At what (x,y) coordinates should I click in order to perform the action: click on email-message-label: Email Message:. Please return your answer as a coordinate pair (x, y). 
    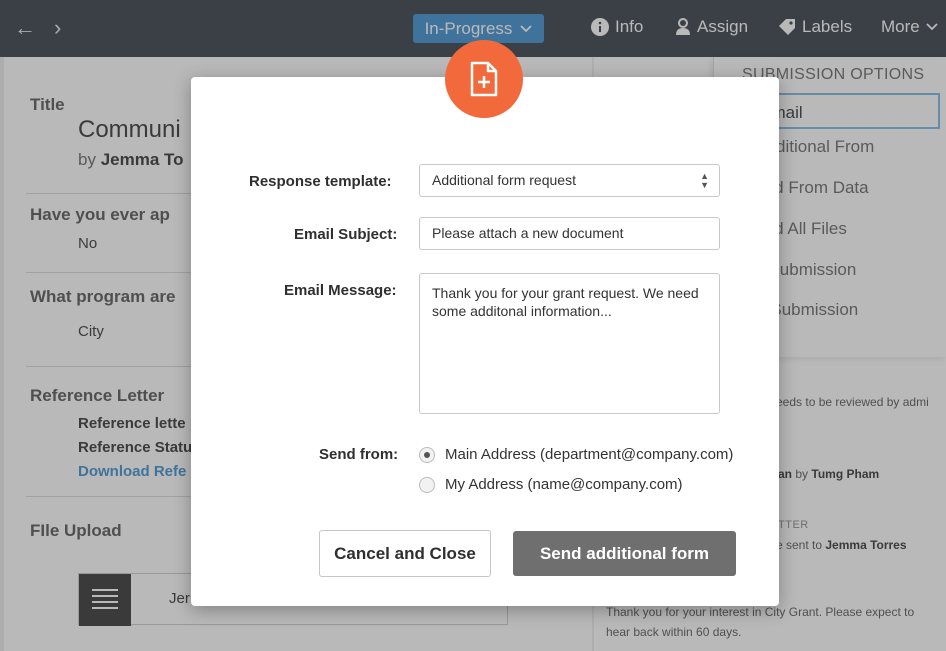
    Looking at the image, I should click on (340, 290).